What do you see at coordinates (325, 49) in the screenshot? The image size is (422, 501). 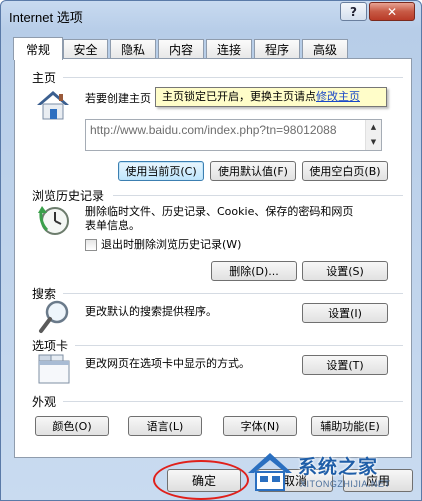 I see `tab-advanced: 高级` at bounding box center [325, 49].